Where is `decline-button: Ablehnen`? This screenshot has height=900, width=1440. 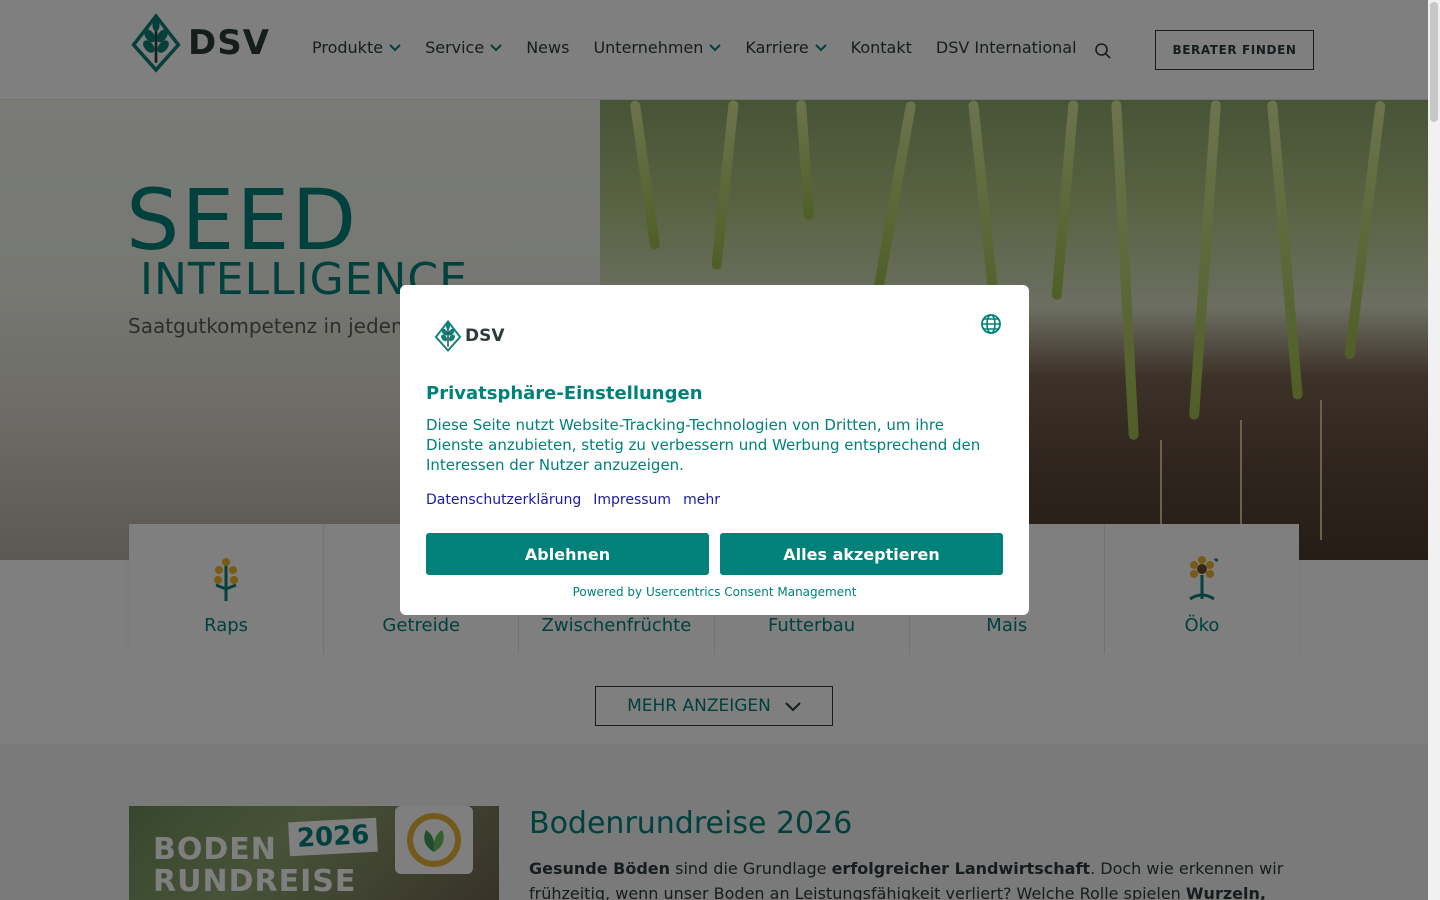
decline-button: Ablehnen is located at coordinates (567, 554).